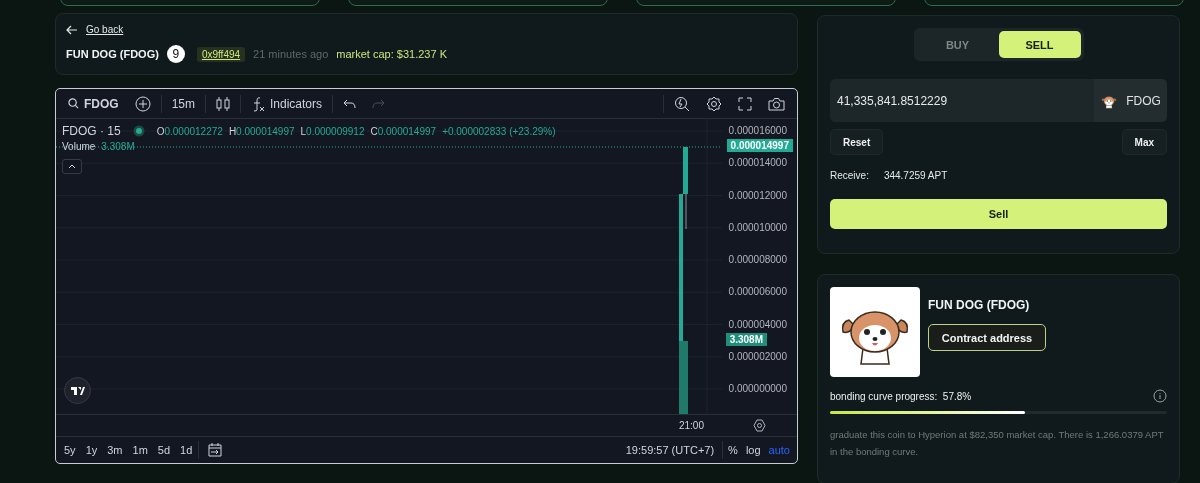 The height and width of the screenshot is (483, 1200). What do you see at coordinates (79, 146) in the screenshot?
I see `volume-label: Volume` at bounding box center [79, 146].